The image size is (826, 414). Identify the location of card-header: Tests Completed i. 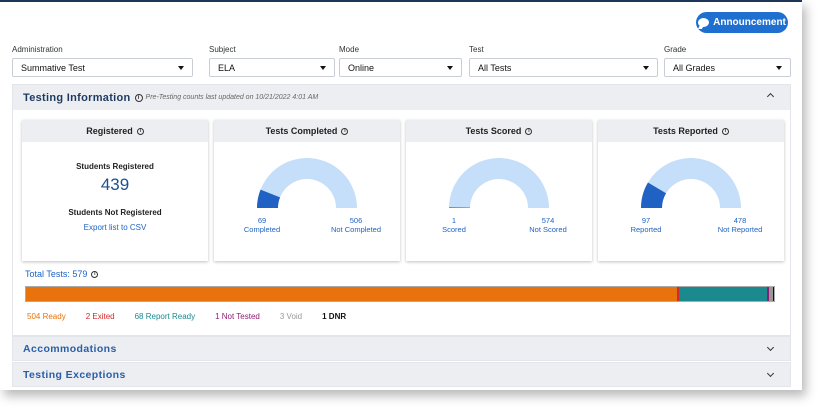
(307, 131).